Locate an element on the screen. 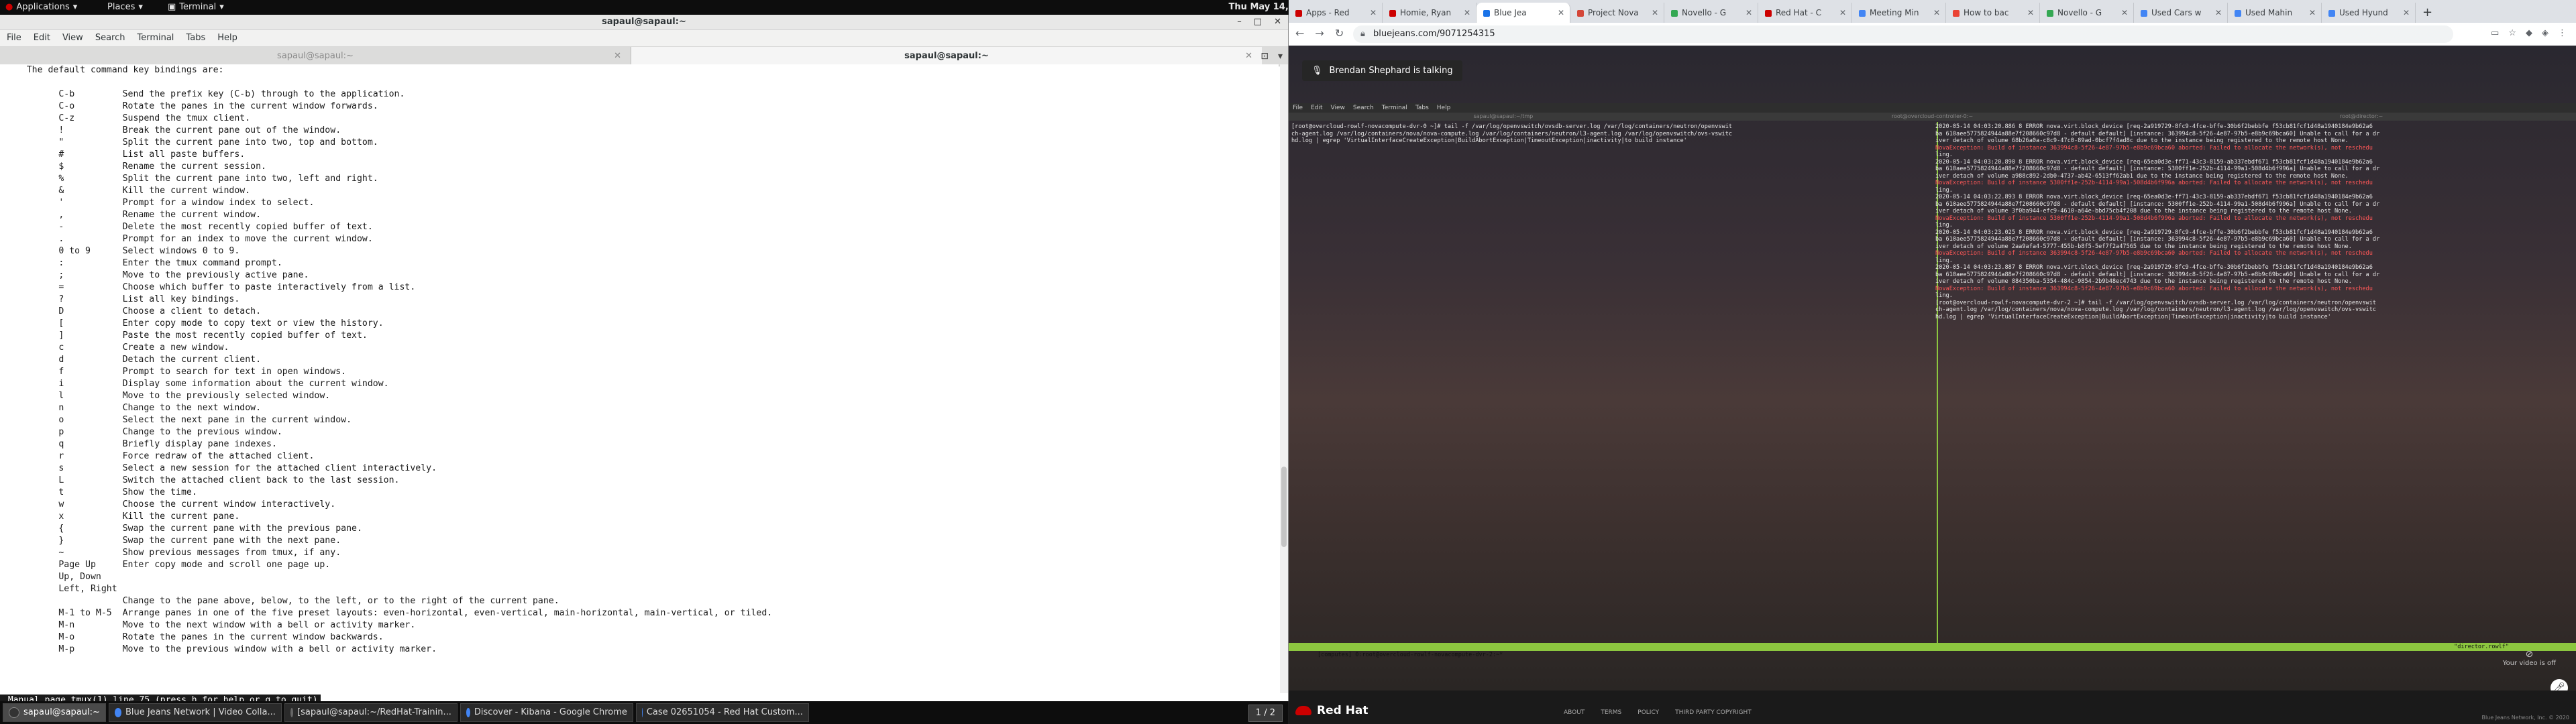  footer-link-policy: POLICY is located at coordinates (1648, 712).